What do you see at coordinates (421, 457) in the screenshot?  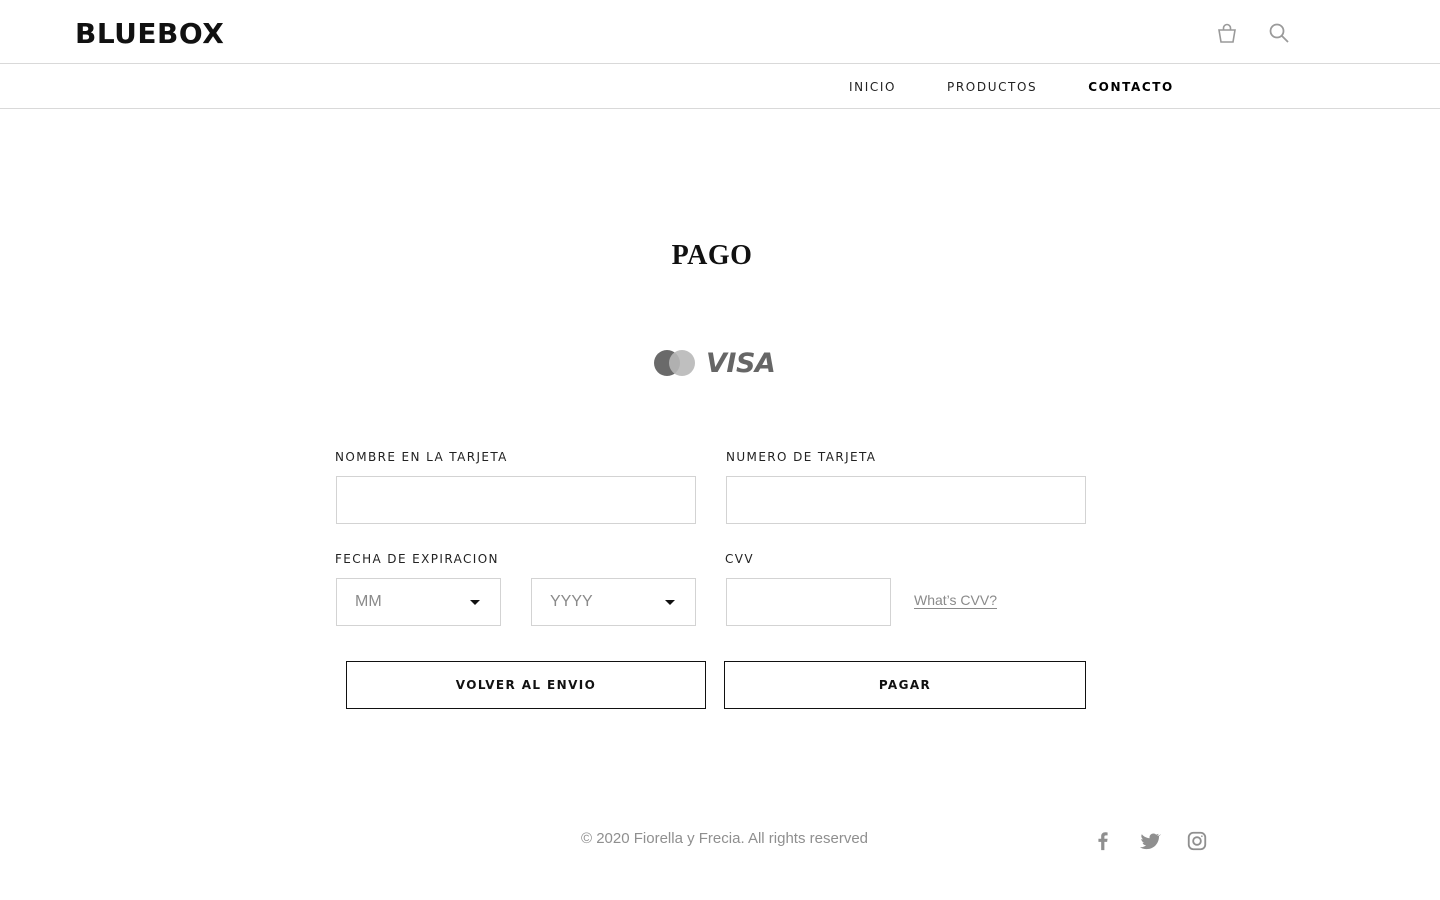 I see `card-name-label: NOMBRE EN LA TARJETA` at bounding box center [421, 457].